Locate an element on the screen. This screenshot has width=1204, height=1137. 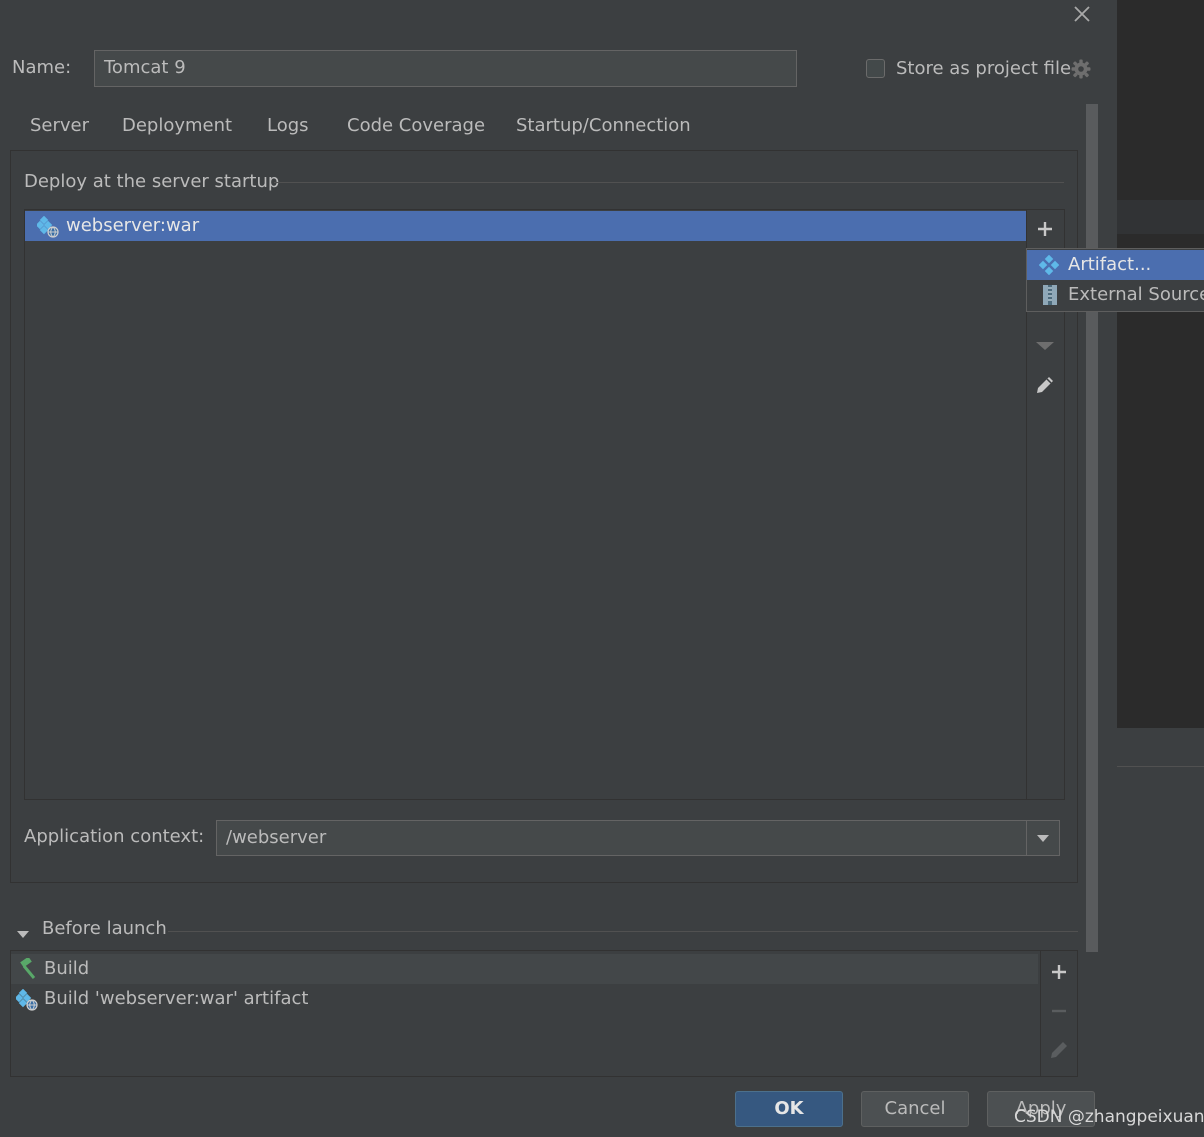
triangle-down-icon is located at coordinates (1045, 346).